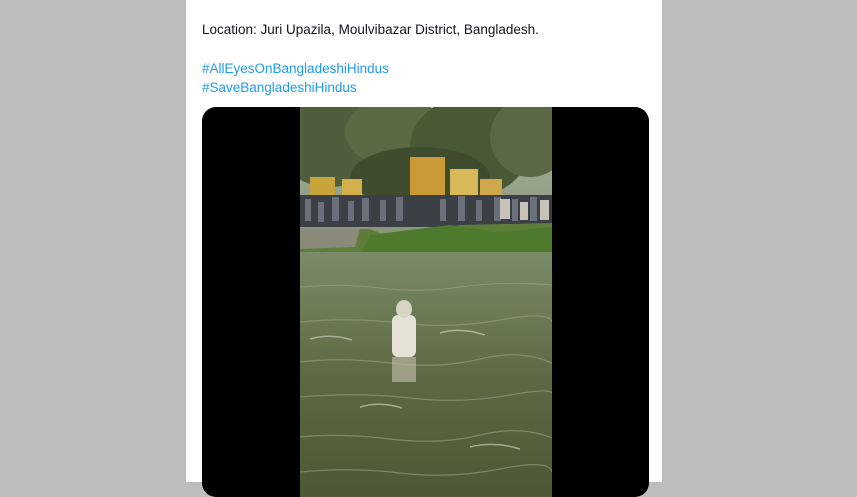  I want to click on hashtag-save-bangladeshi-hindus: #SaveBangladeshiHindus, so click(279, 87).